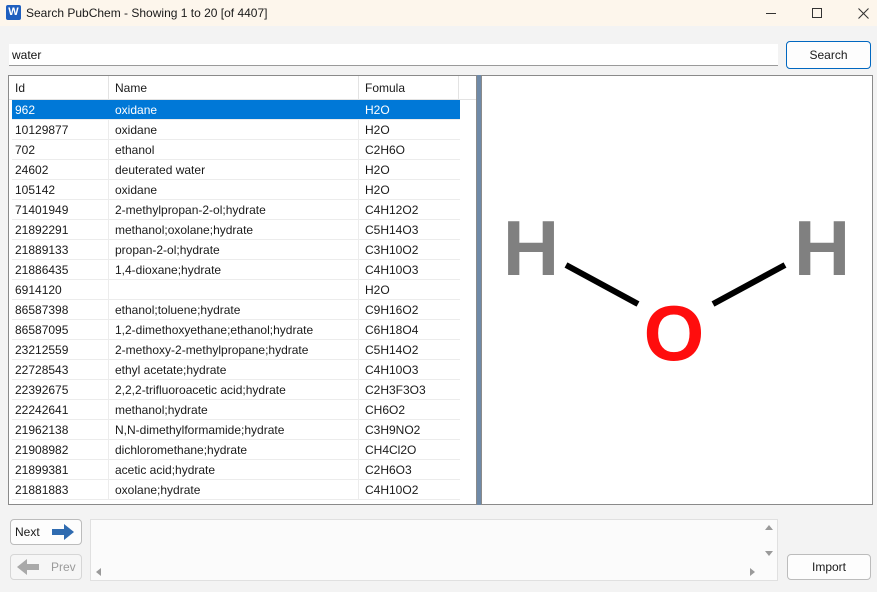  I want to click on table-header: Id Name Fomula, so click(242, 88).